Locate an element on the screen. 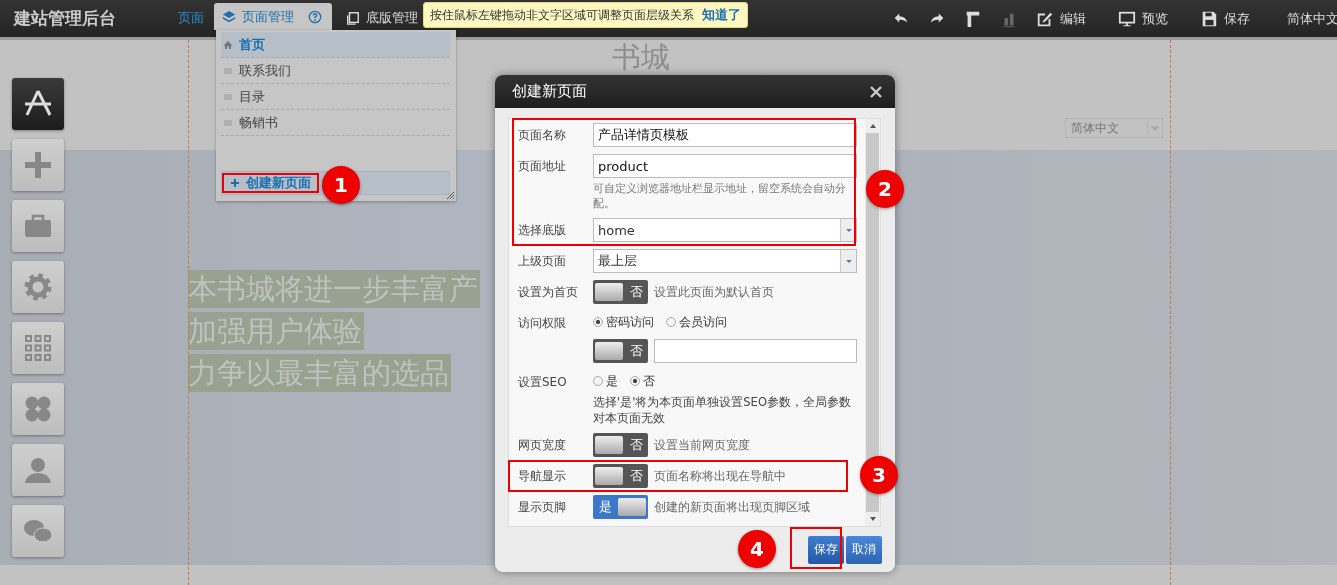 The width and height of the screenshot is (1337, 585). field-label: 网页宽度 is located at coordinates (542, 445).